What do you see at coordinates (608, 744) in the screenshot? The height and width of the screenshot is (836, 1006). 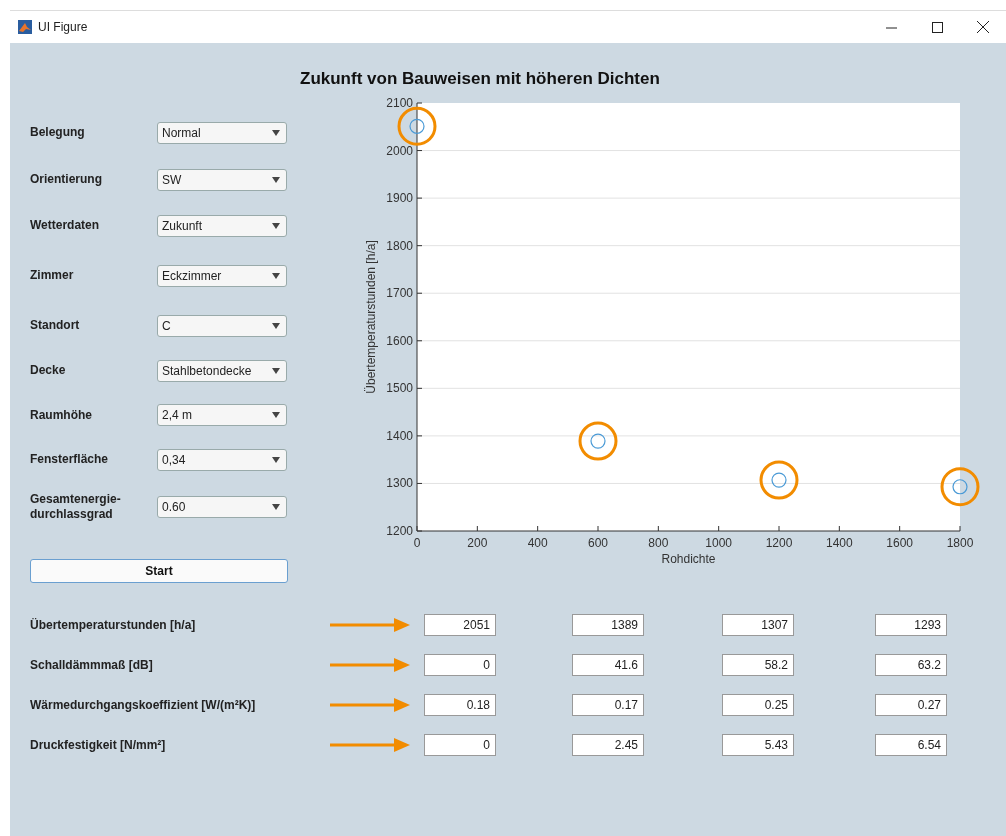 I see `result-field: 2.45` at bounding box center [608, 744].